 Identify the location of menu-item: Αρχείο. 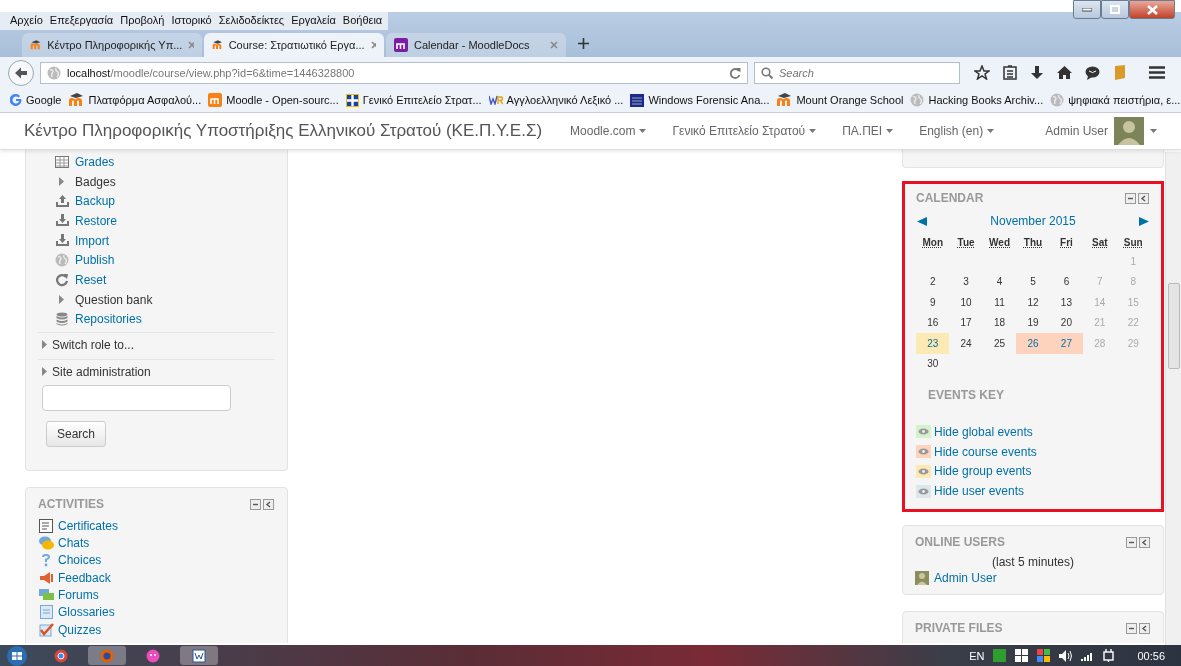
(26, 21).